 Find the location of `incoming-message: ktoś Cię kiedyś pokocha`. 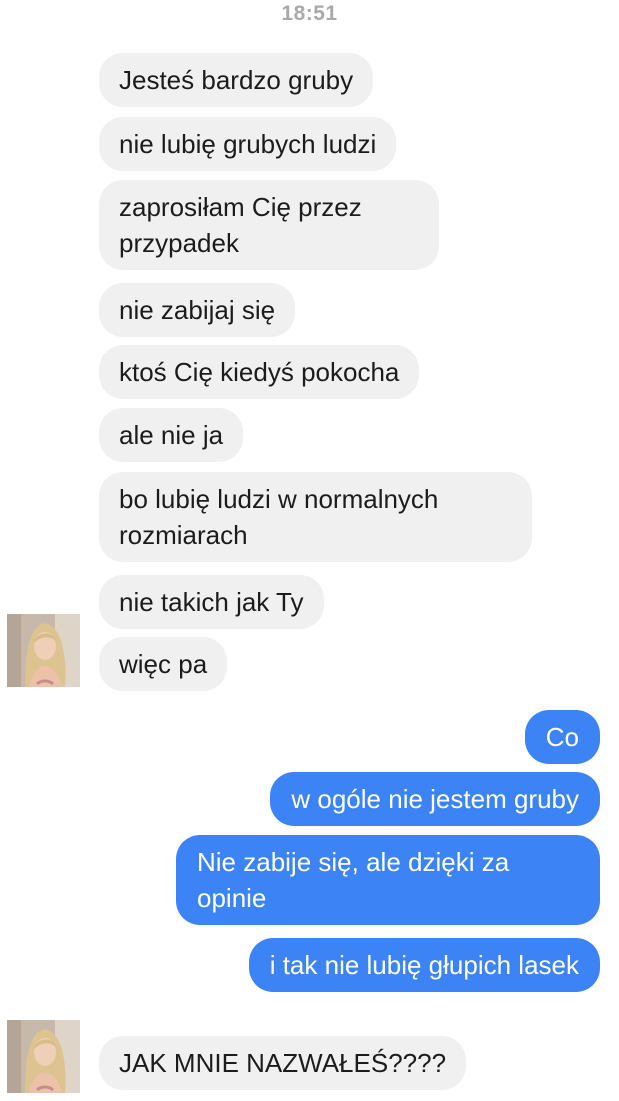

incoming-message: ktoś Cię kiedyś pokocha is located at coordinates (259, 372).